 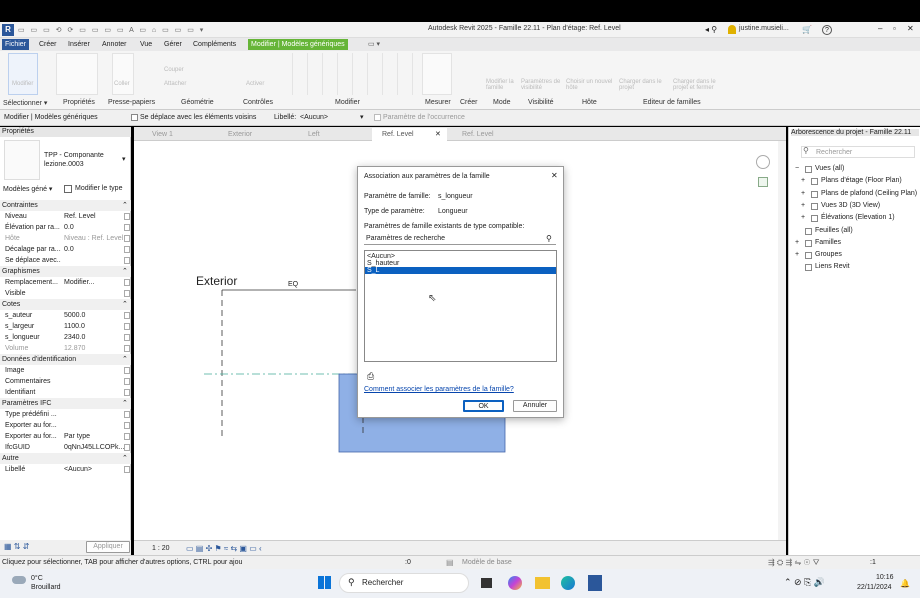 What do you see at coordinates (438, 134) in the screenshot?
I see `close-tab-icon: ✕` at bounding box center [438, 134].